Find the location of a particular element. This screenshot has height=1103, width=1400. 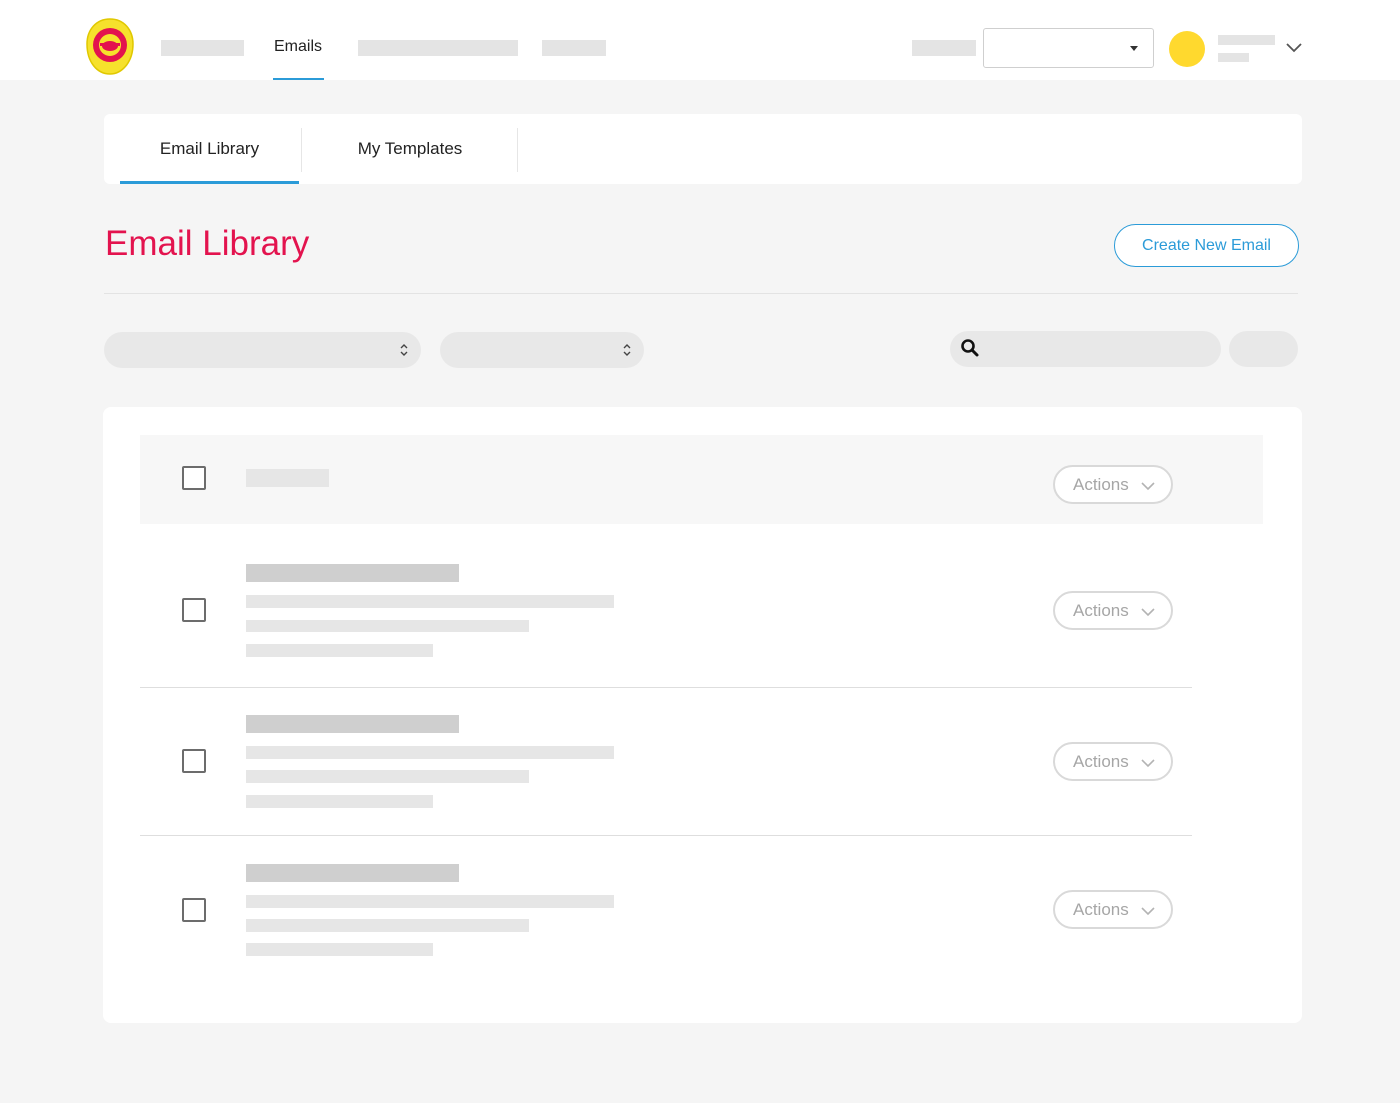

avatar is located at coordinates (1187, 49).